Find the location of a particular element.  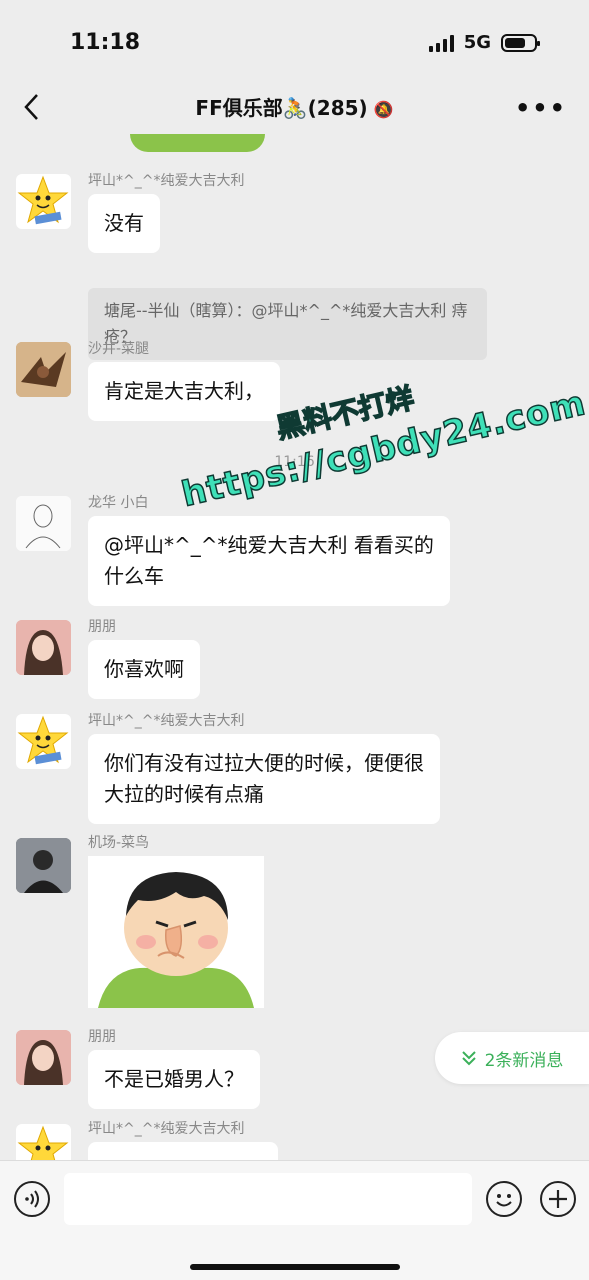

message-line: 你们有没有过拉大便的时候，便便很 is located at coordinates (264, 763).